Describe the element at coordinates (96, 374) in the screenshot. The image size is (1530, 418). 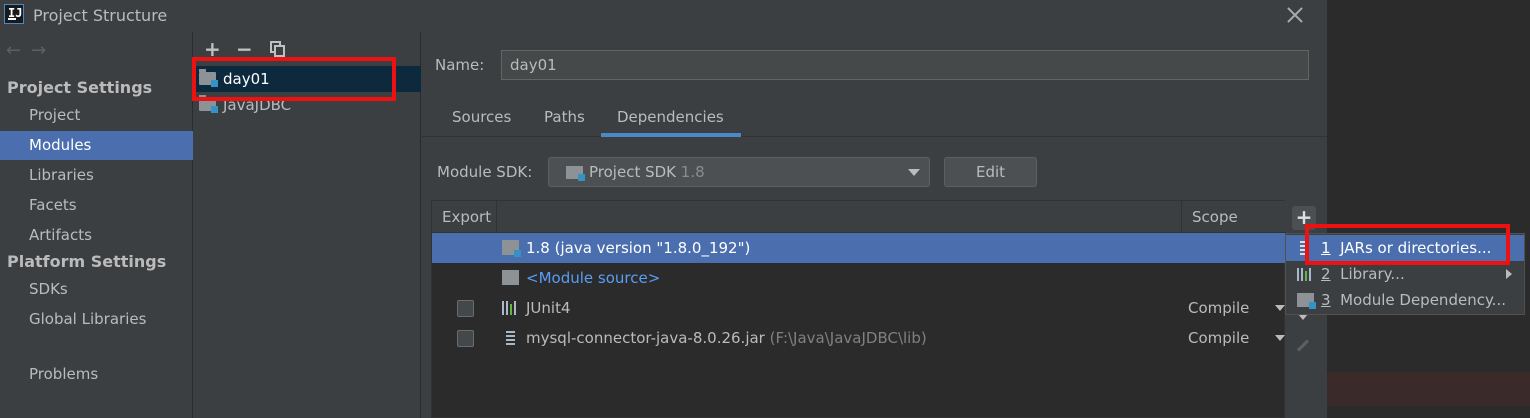
I see `nav-item-problems: Problems` at that location.